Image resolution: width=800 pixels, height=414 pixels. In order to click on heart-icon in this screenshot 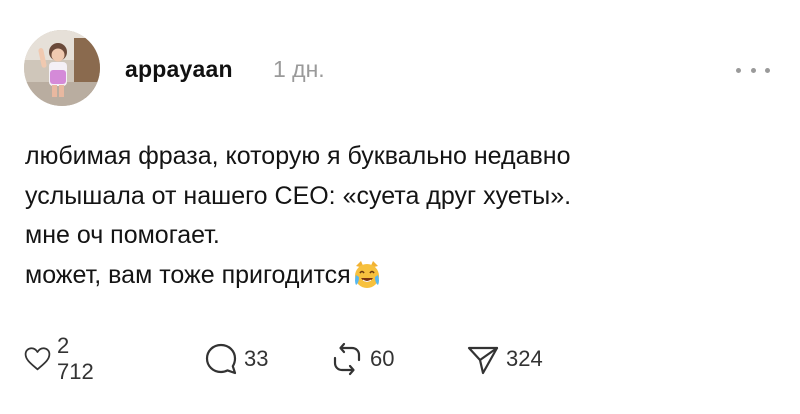, I will do `click(37, 359)`.